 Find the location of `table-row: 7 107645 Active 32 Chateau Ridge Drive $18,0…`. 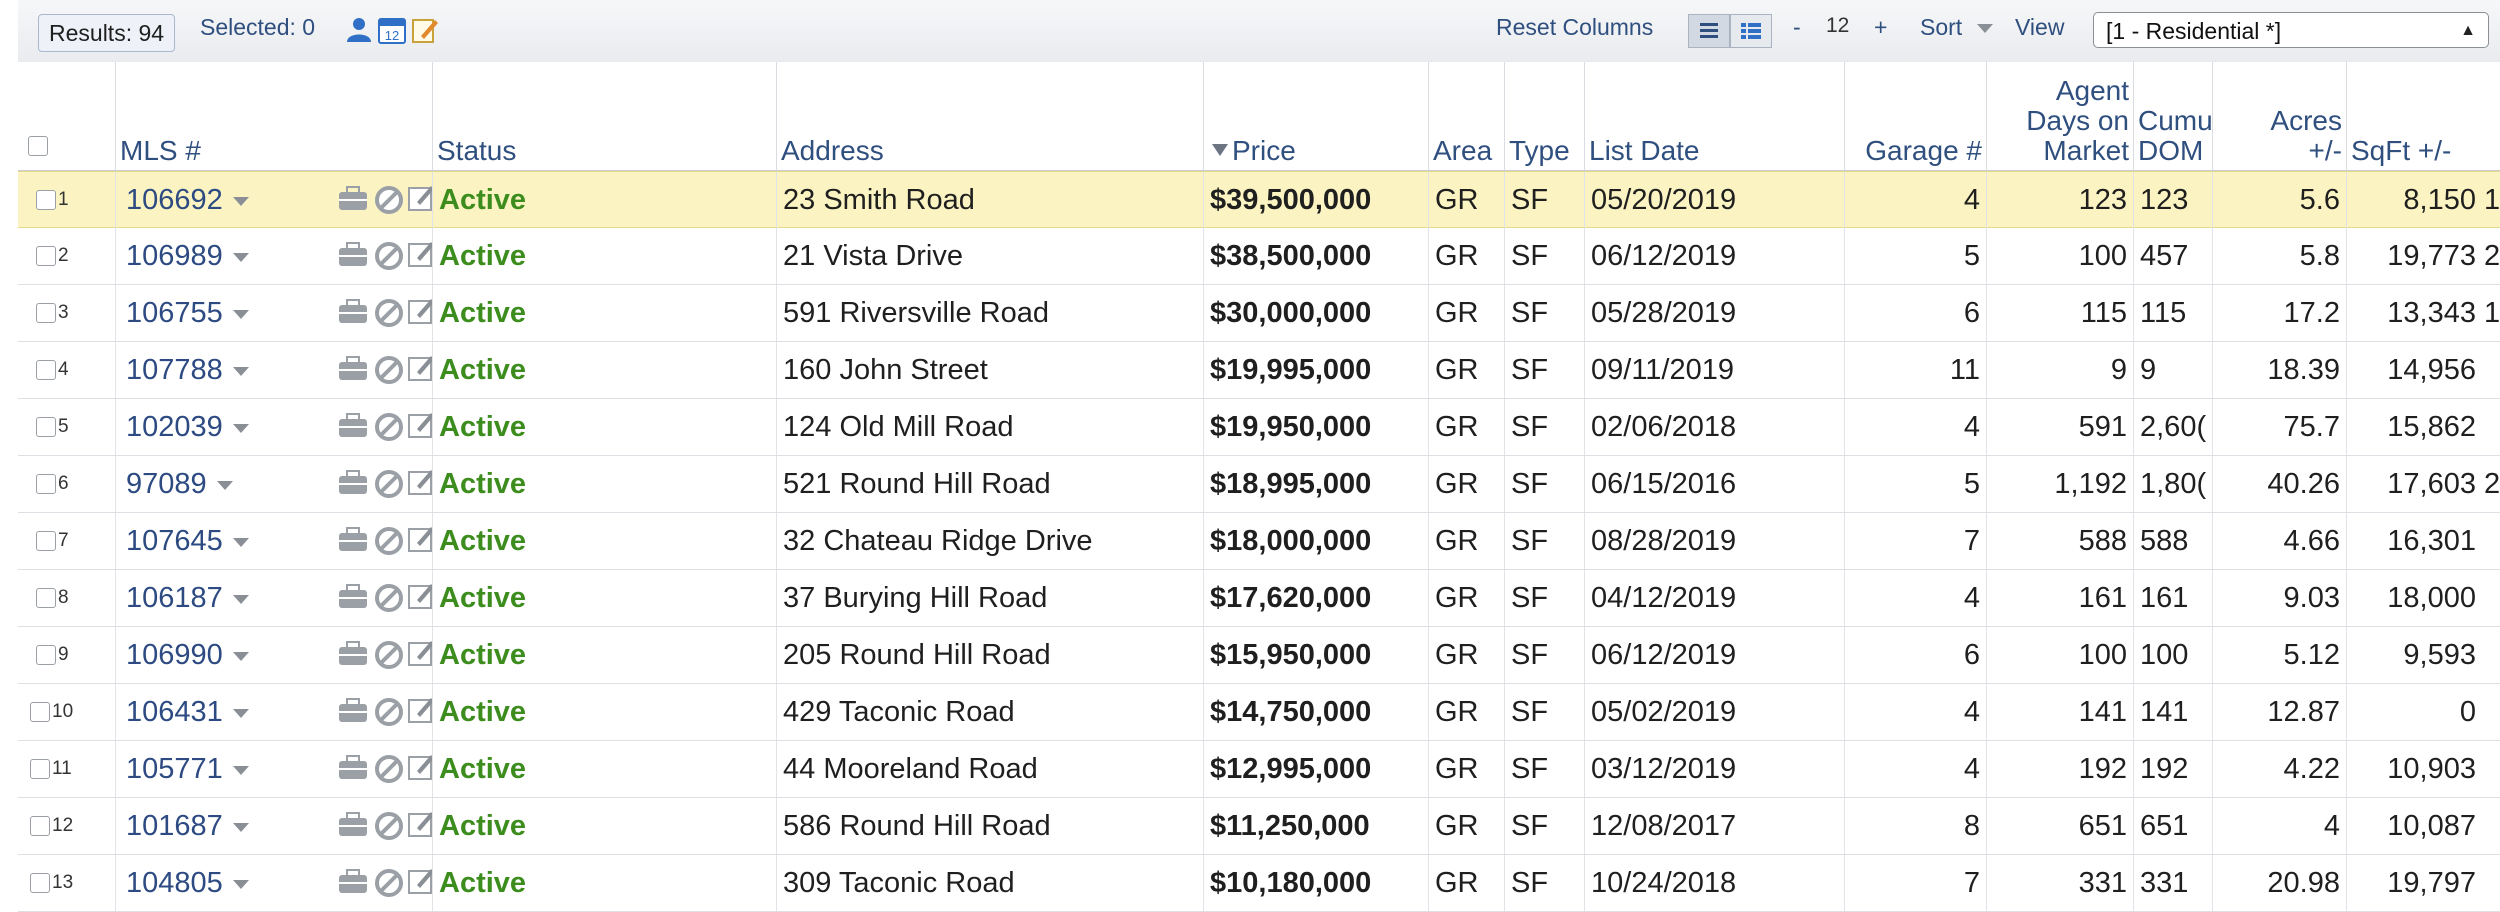

table-row: 7 107645 Active 32 Chateau Ridge Drive $18,0… is located at coordinates (1259, 541).